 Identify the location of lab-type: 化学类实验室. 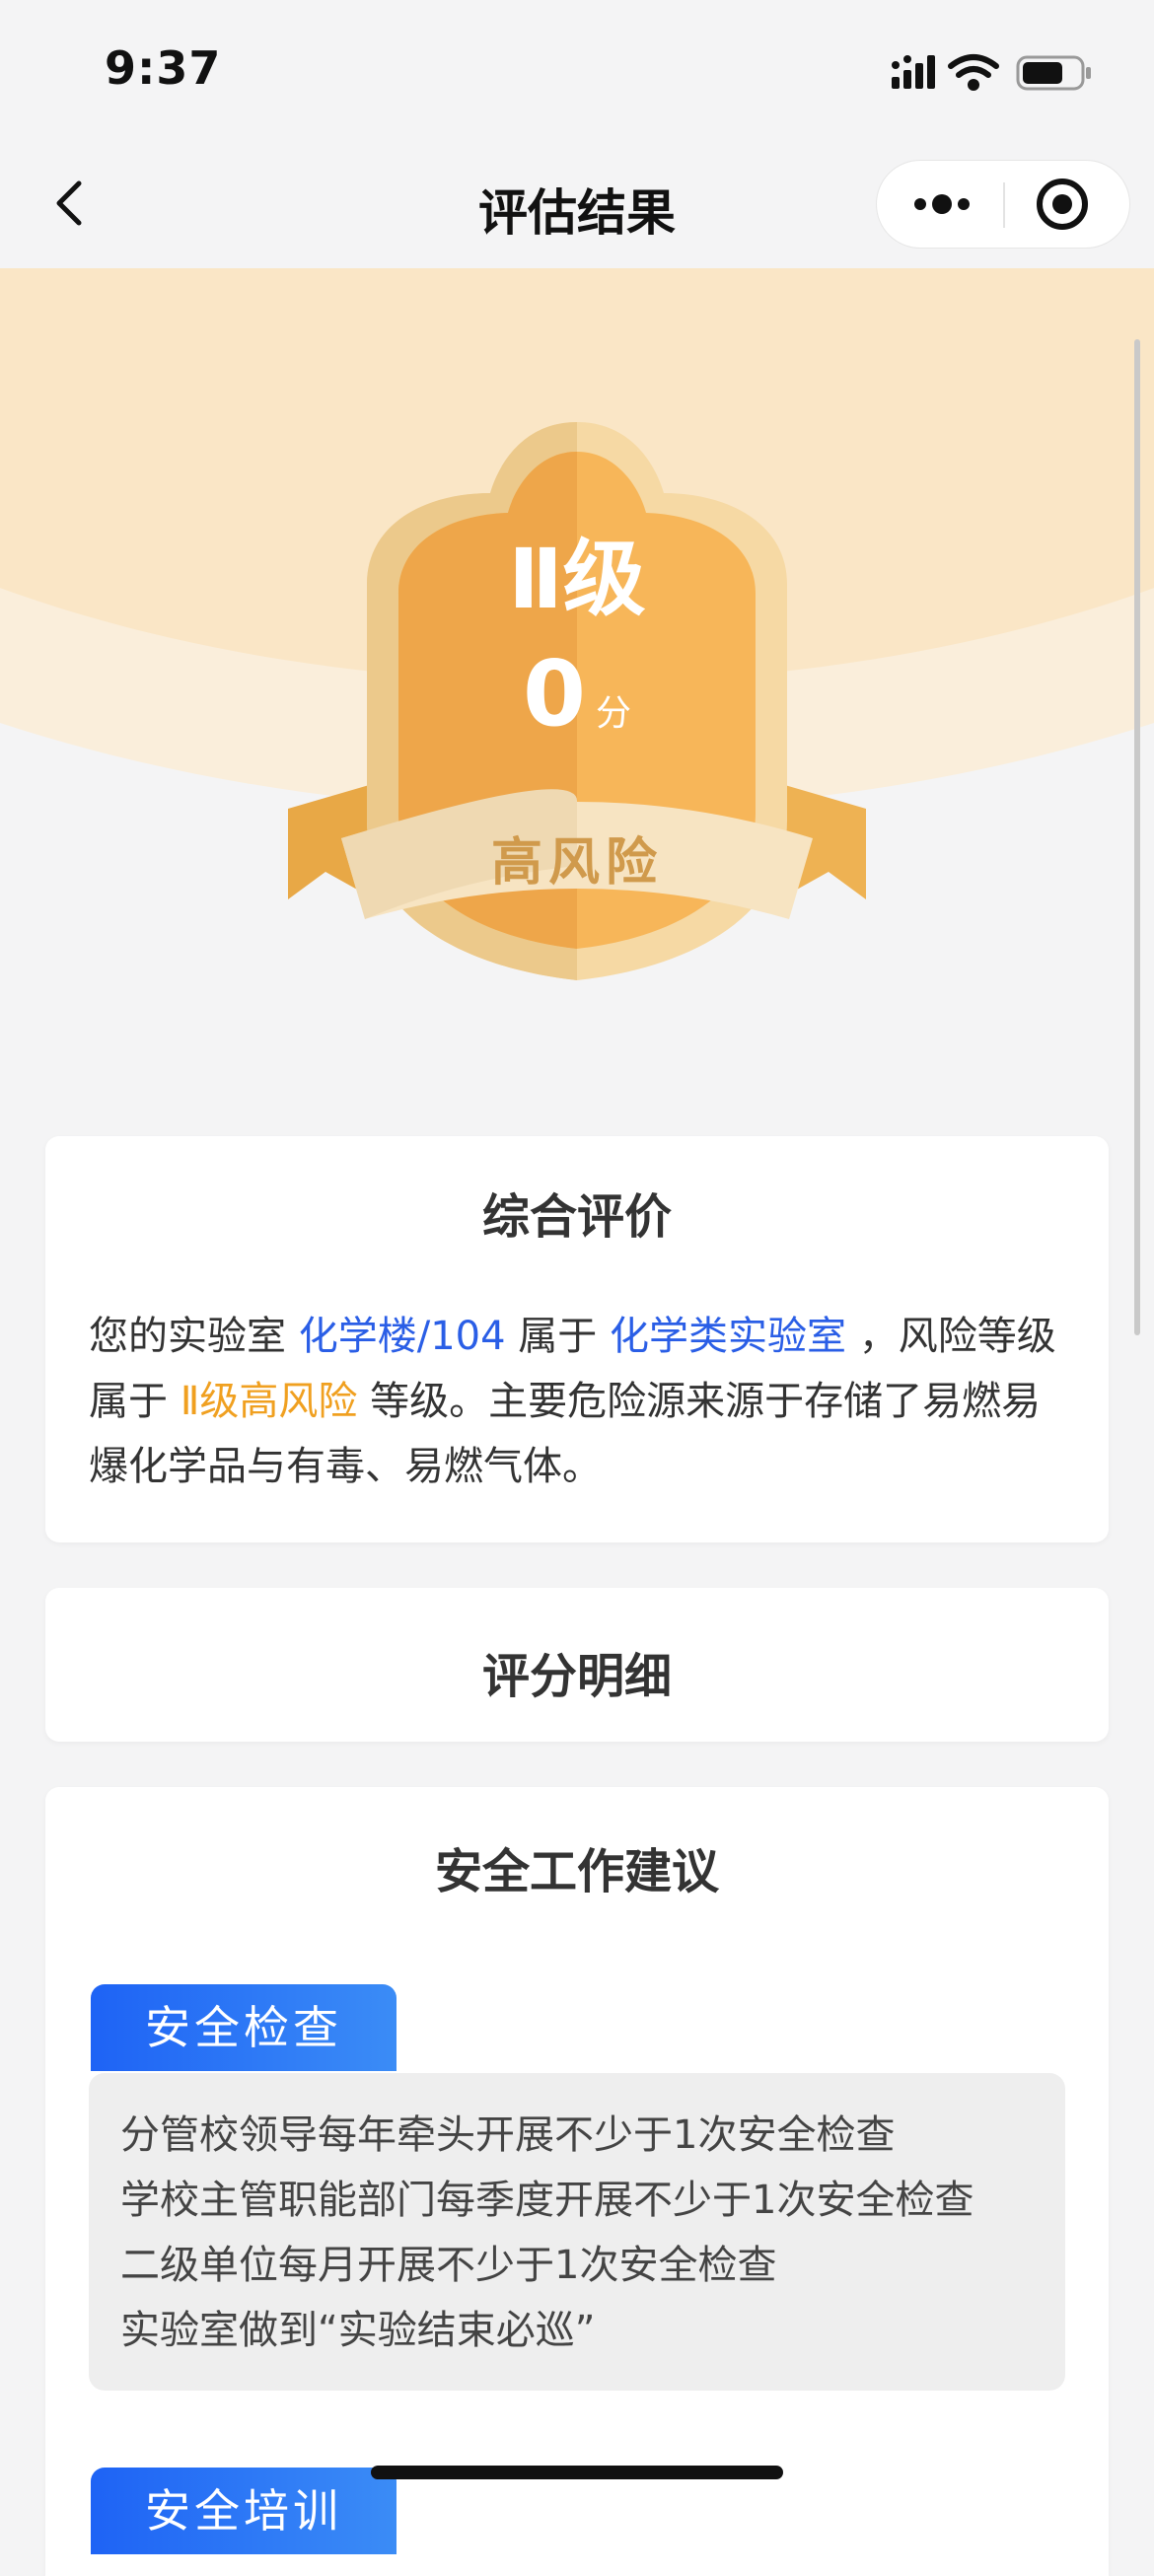
(728, 1336).